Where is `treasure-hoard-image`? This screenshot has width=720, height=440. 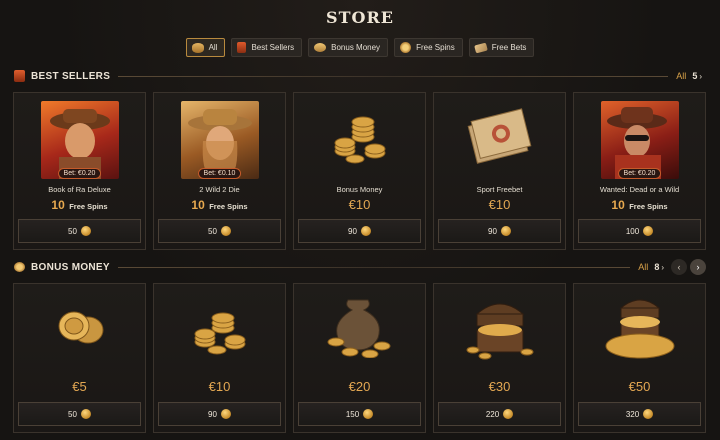
treasure-hoard-image is located at coordinates (640, 326).